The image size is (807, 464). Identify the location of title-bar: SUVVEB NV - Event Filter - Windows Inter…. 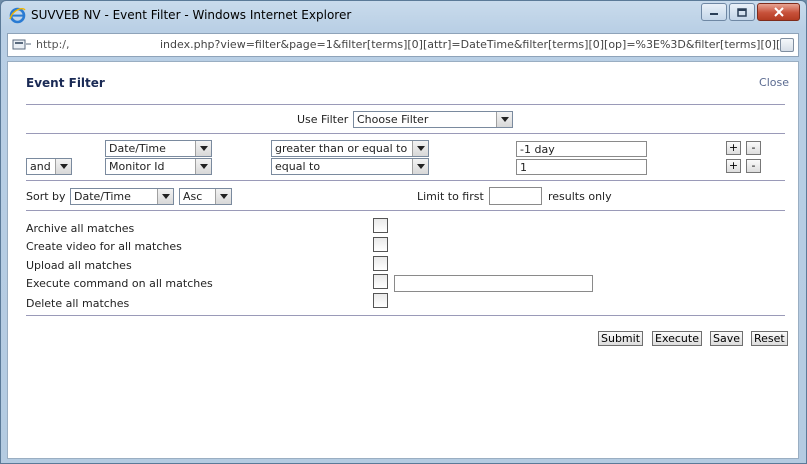
(403, 16).